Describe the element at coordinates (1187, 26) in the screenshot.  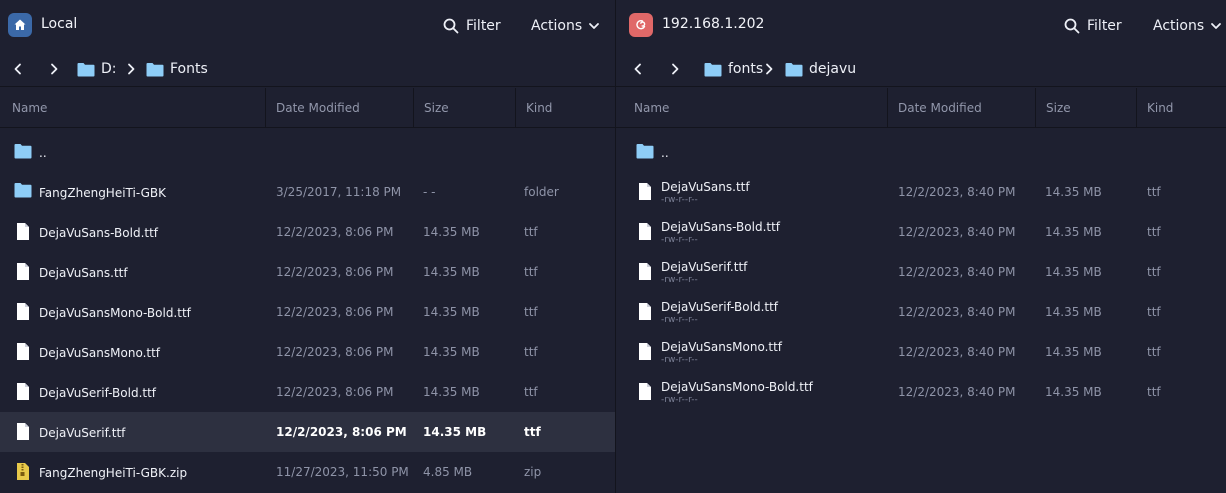
I see `remote-actions-button: Actions` at that location.